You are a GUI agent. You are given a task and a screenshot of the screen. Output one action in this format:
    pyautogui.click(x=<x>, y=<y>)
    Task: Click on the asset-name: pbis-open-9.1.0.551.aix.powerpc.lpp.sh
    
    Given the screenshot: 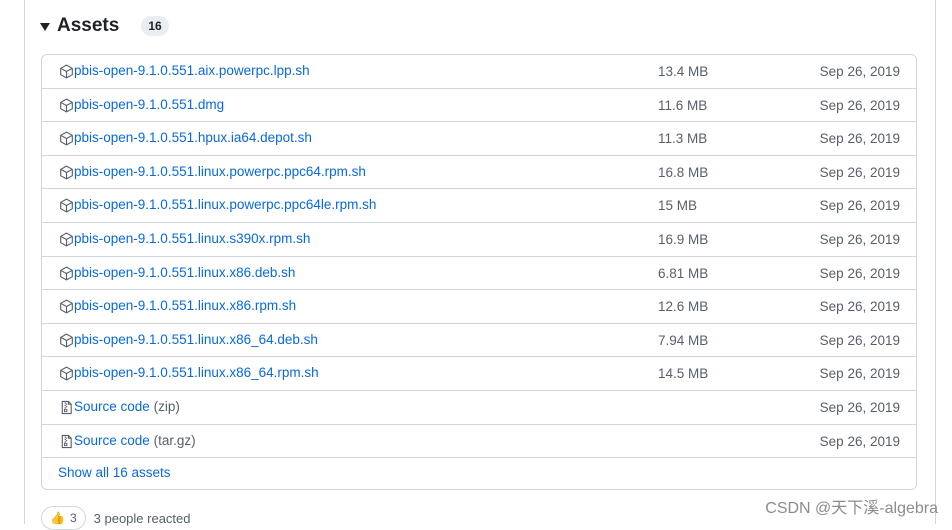 What is the action you would take?
    pyautogui.click(x=192, y=70)
    